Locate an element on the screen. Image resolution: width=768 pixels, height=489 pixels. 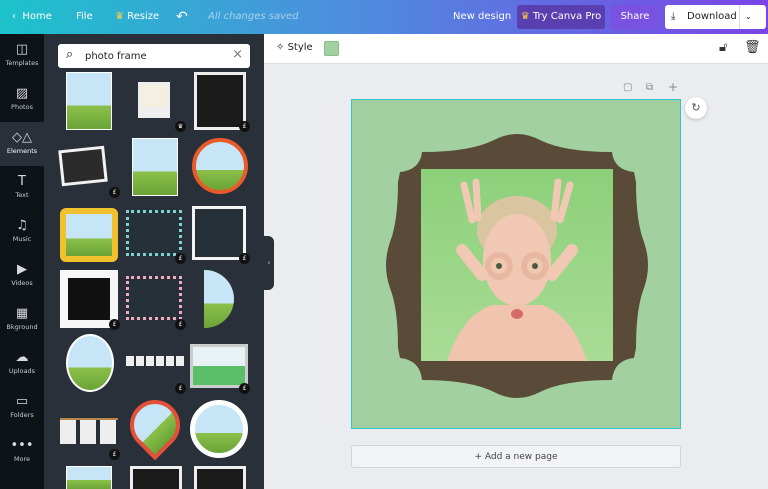
text-icon: T is located at coordinates (22, 181).